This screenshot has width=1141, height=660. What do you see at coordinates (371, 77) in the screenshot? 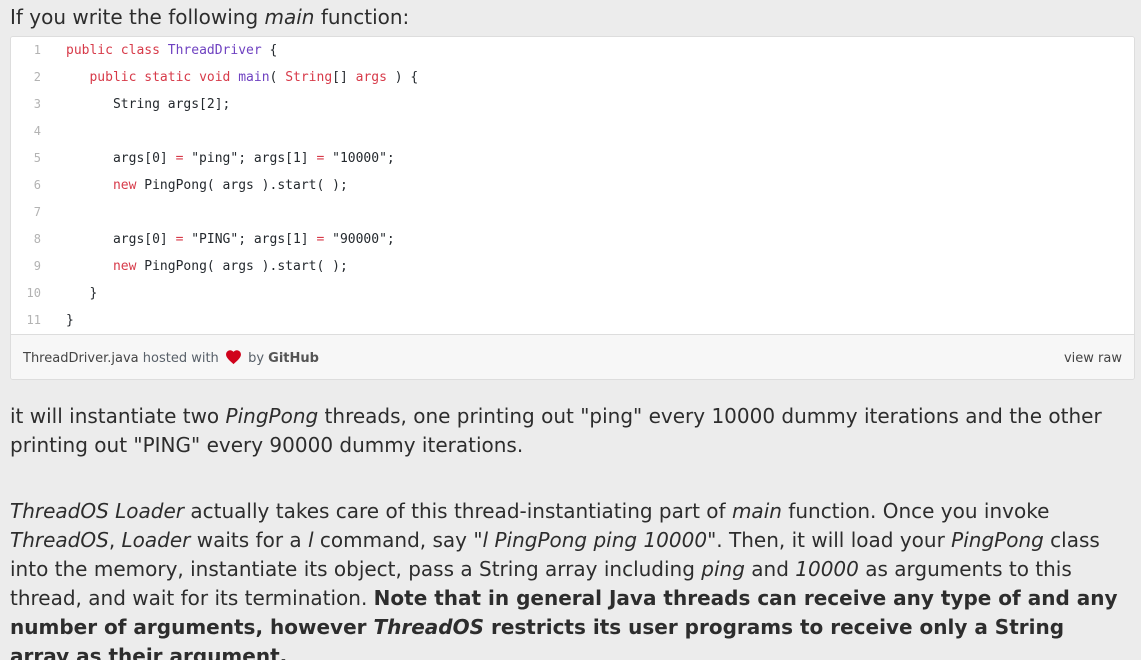
I see `code-token: args` at bounding box center [371, 77].